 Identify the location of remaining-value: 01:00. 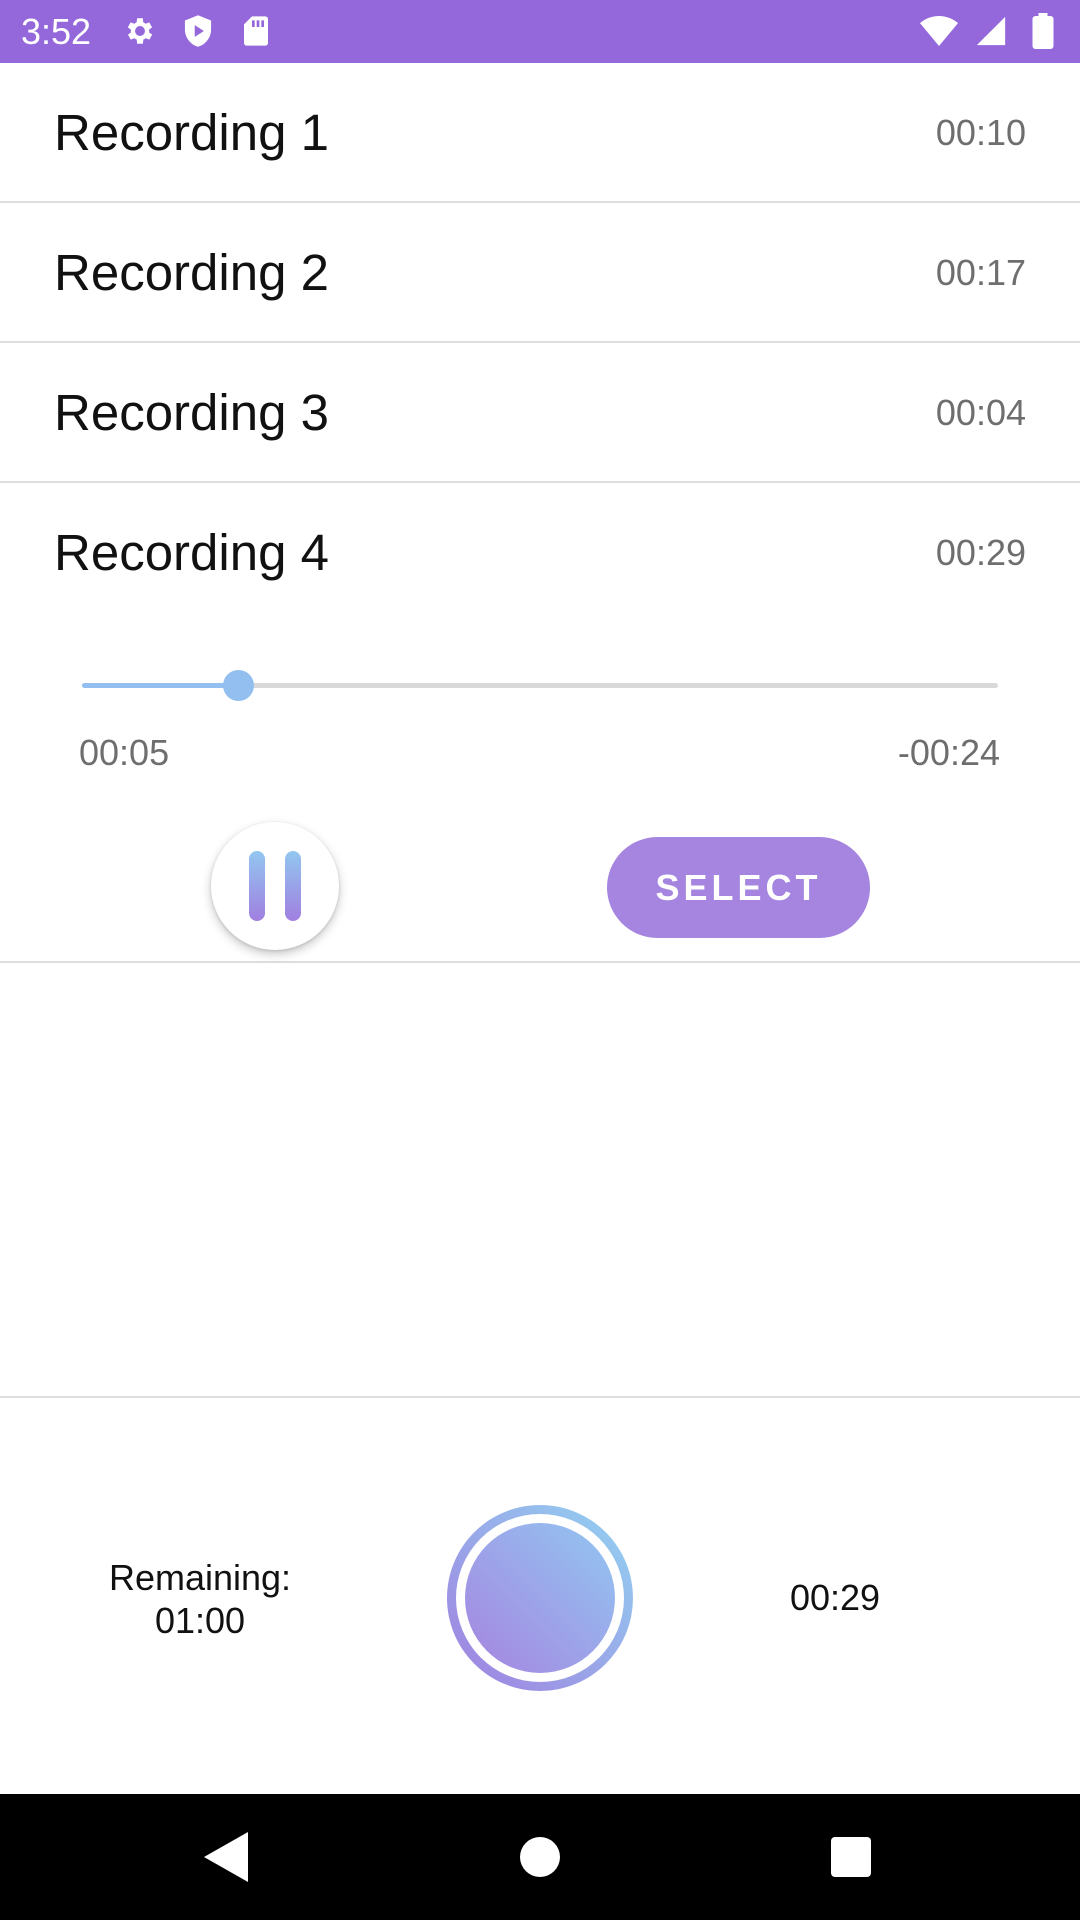
(200, 1620).